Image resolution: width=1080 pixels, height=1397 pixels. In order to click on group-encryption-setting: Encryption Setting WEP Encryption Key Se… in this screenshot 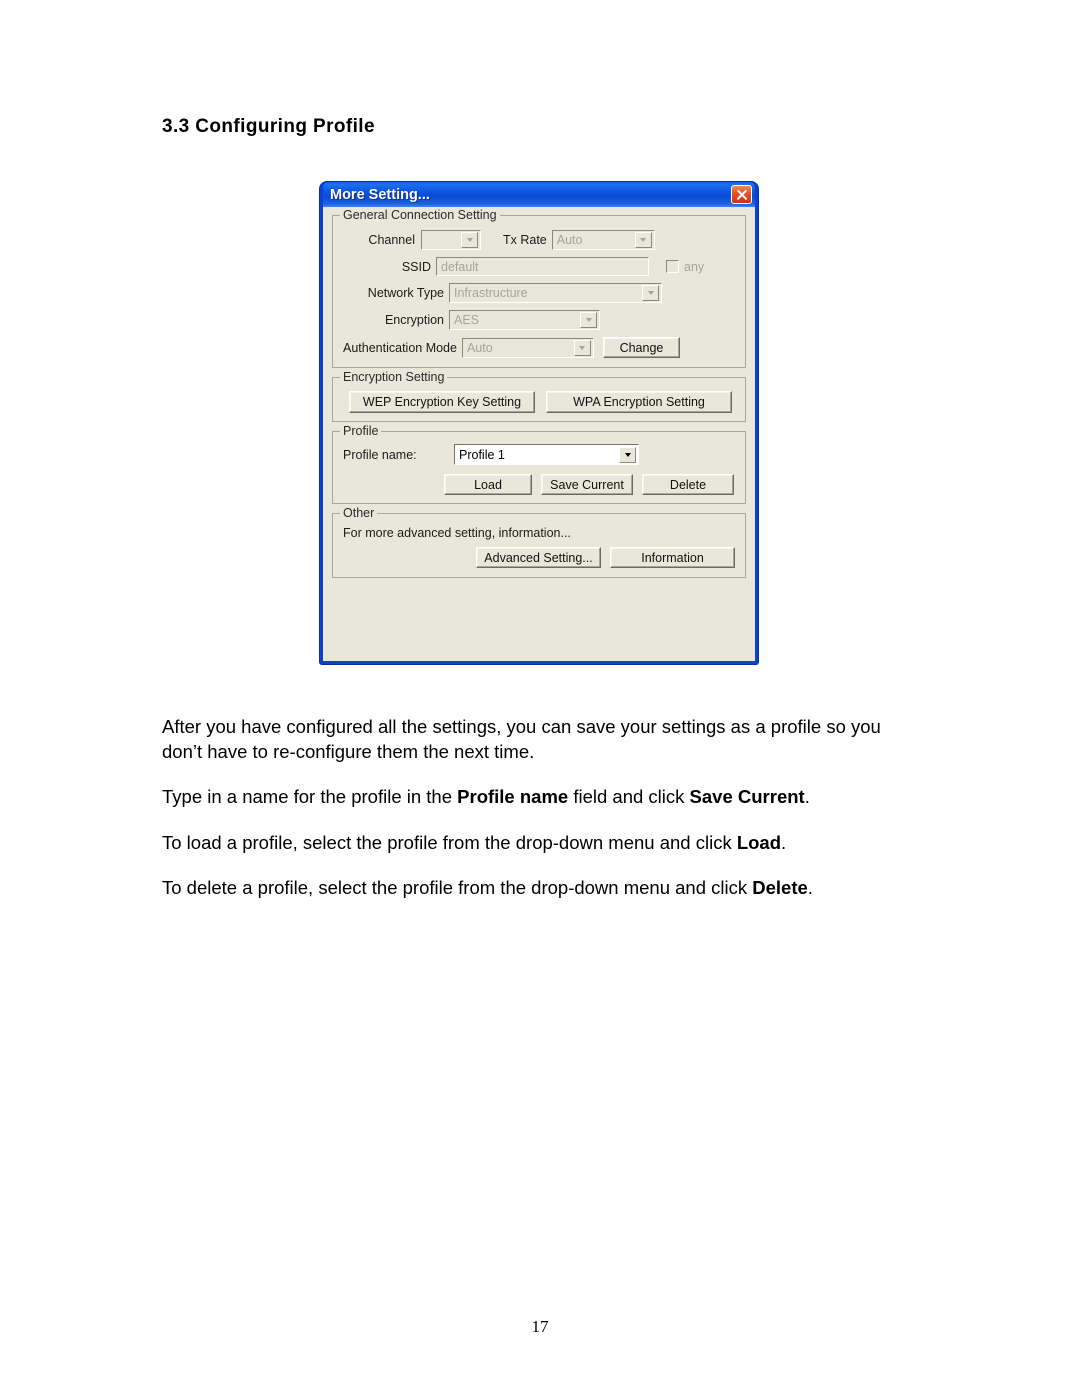, I will do `click(539, 396)`.